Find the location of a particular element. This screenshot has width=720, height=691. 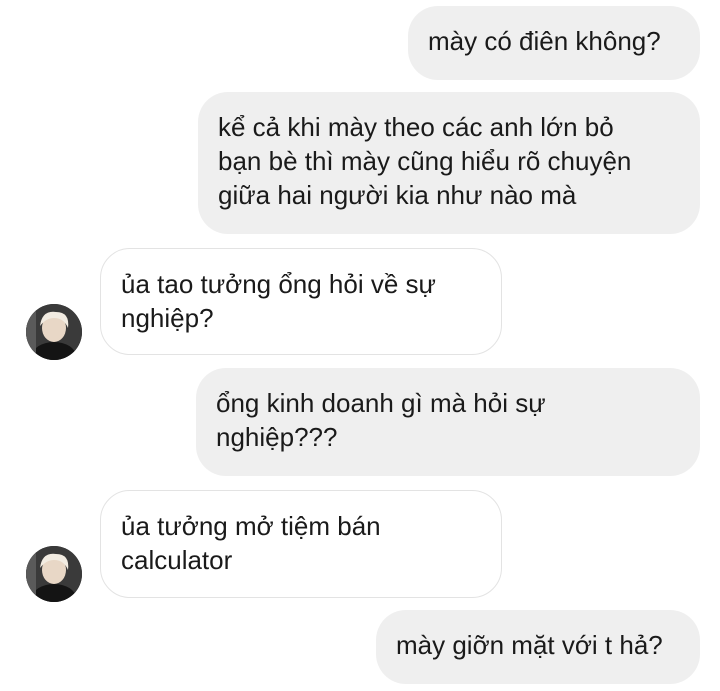

message-incoming: ủa tao tưởng ổng hỏi về sự nghiệp? is located at coordinates (301, 301).